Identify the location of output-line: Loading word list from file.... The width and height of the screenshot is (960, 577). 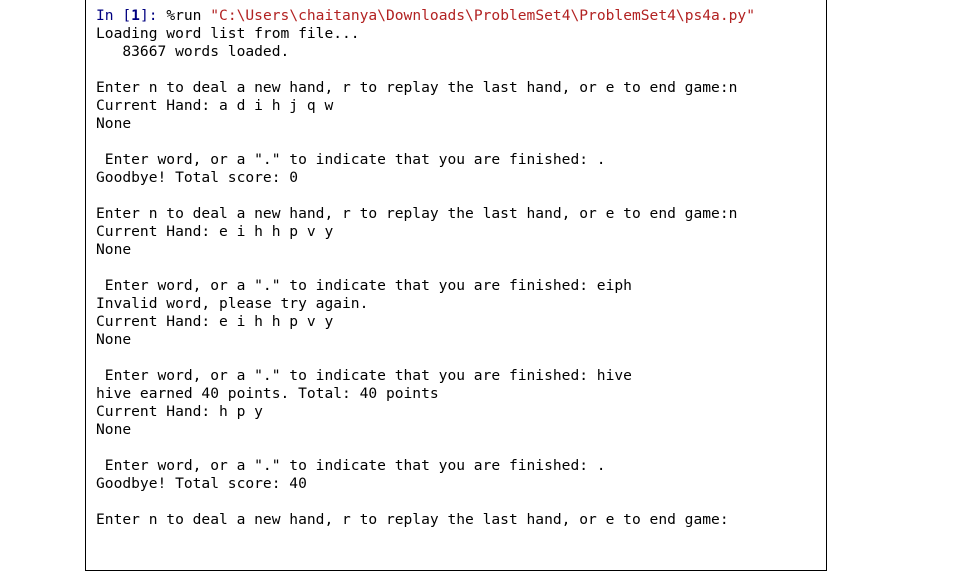
(228, 33).